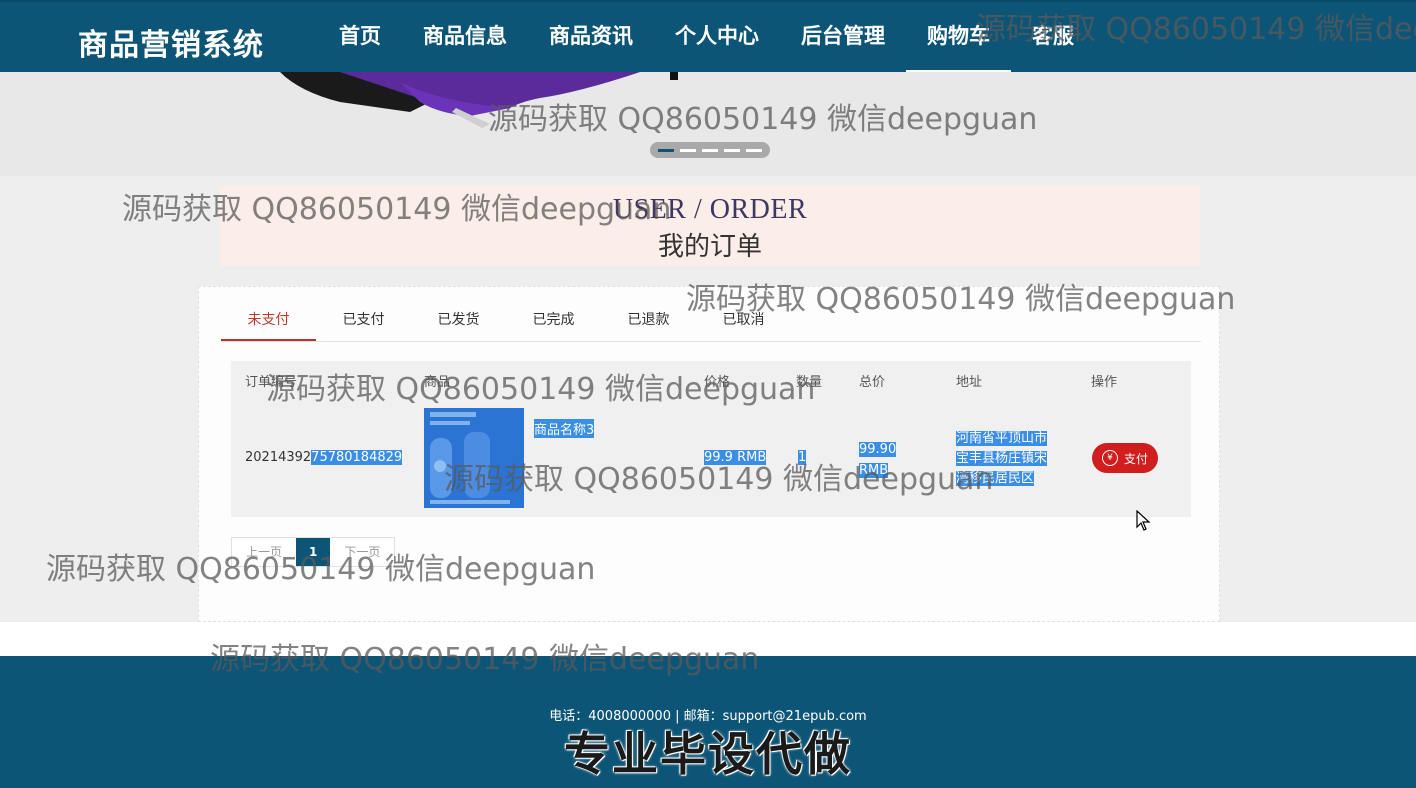 The height and width of the screenshot is (788, 1416). What do you see at coordinates (708, 124) in the screenshot?
I see `banner-carousel` at bounding box center [708, 124].